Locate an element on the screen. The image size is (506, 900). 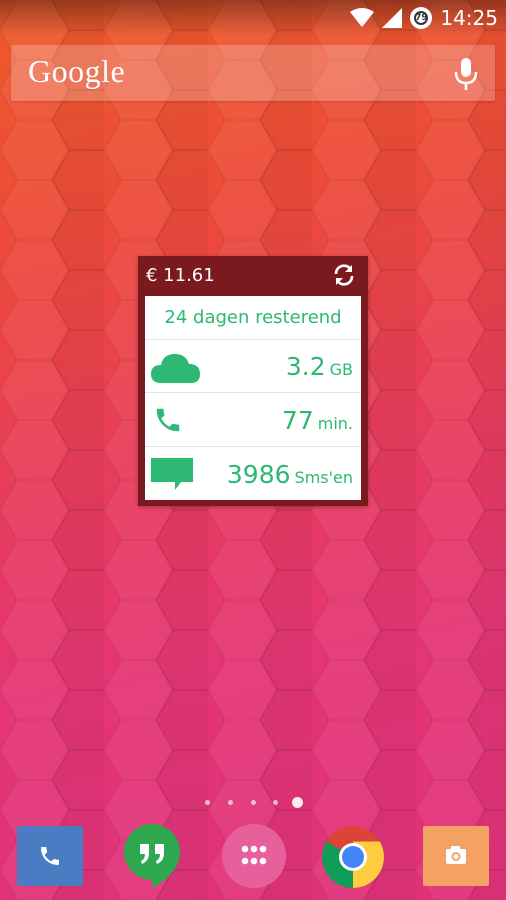
page-dot-active is located at coordinates (297, 802).